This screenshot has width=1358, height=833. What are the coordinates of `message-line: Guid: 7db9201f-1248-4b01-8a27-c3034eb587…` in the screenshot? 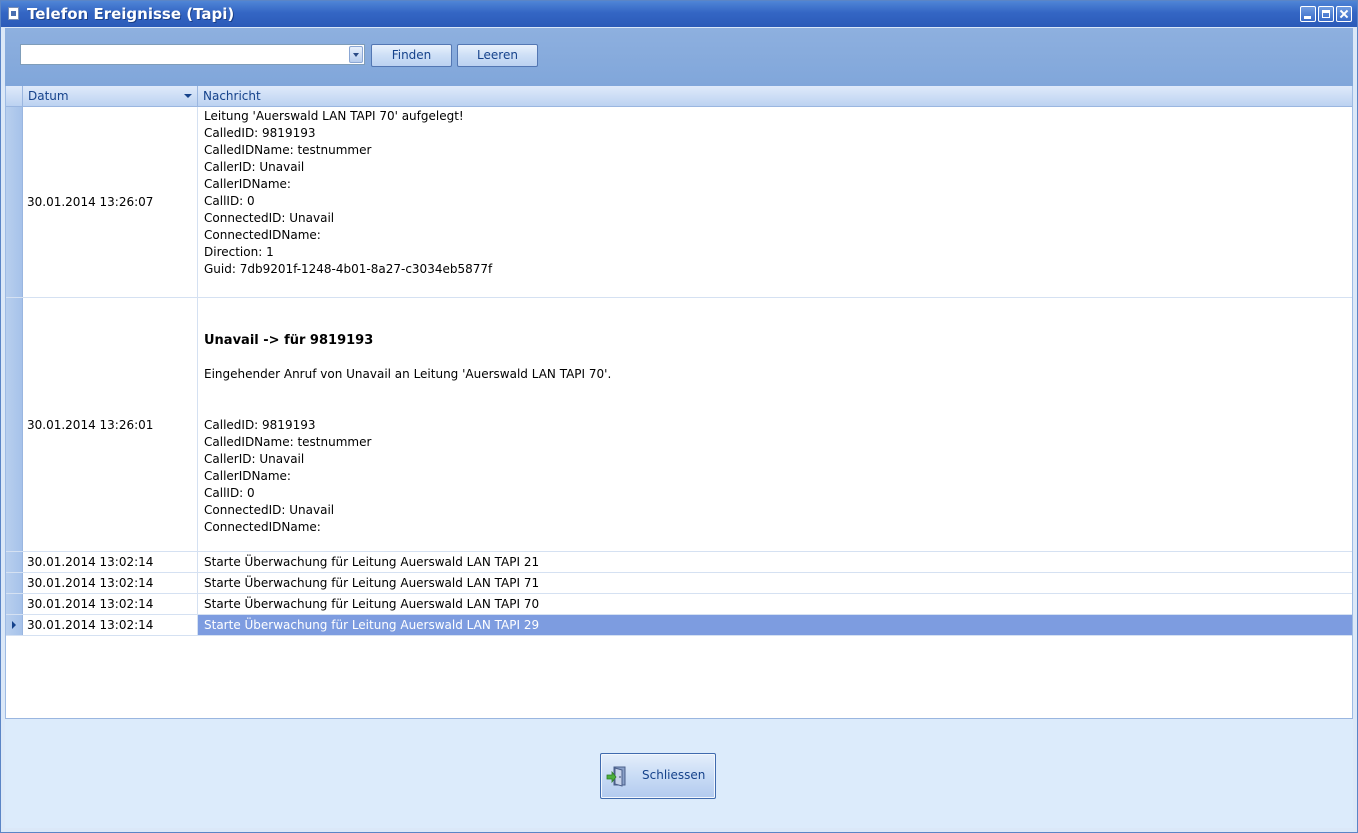 It's located at (348, 269).